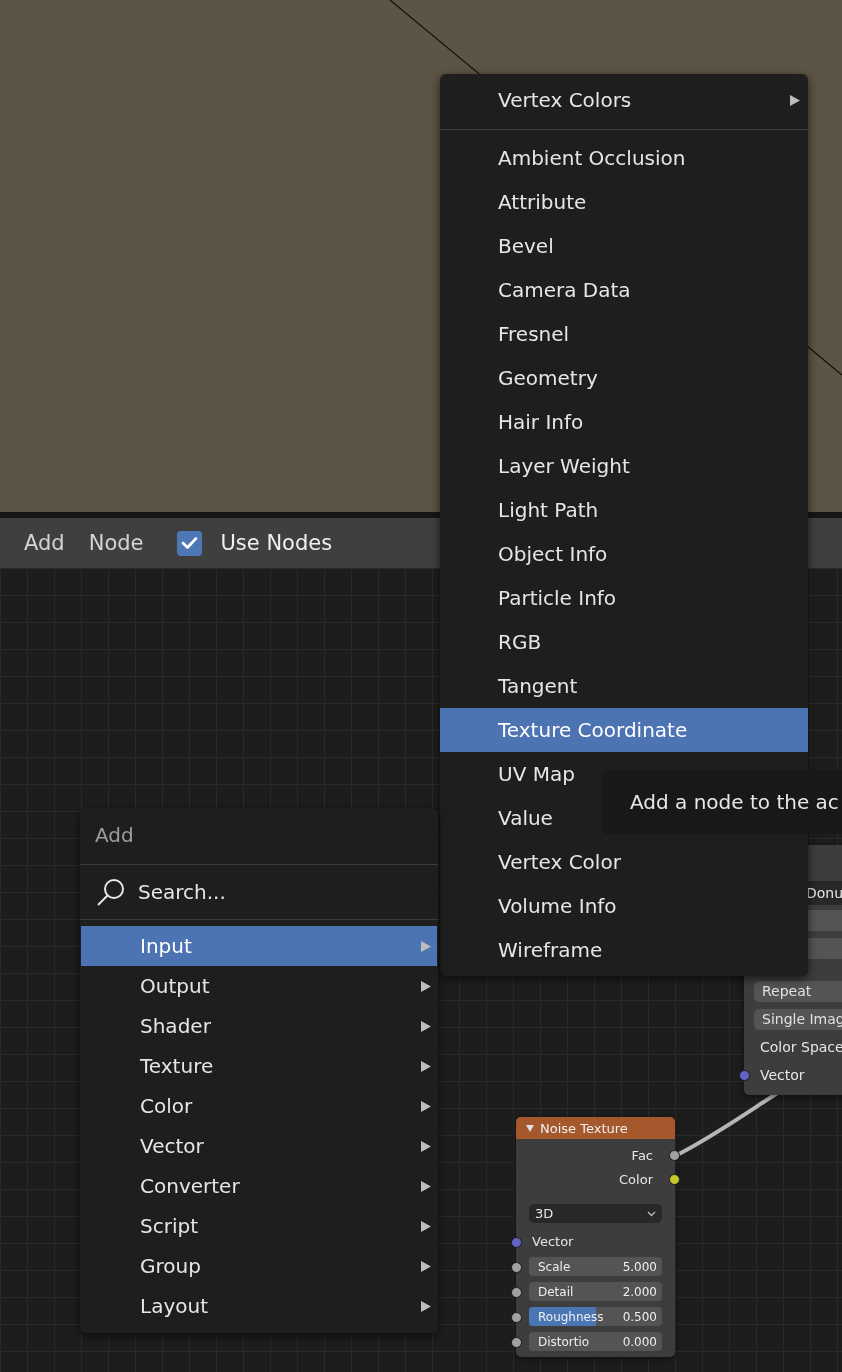  I want to click on menu-item: Attribute, so click(624, 202).